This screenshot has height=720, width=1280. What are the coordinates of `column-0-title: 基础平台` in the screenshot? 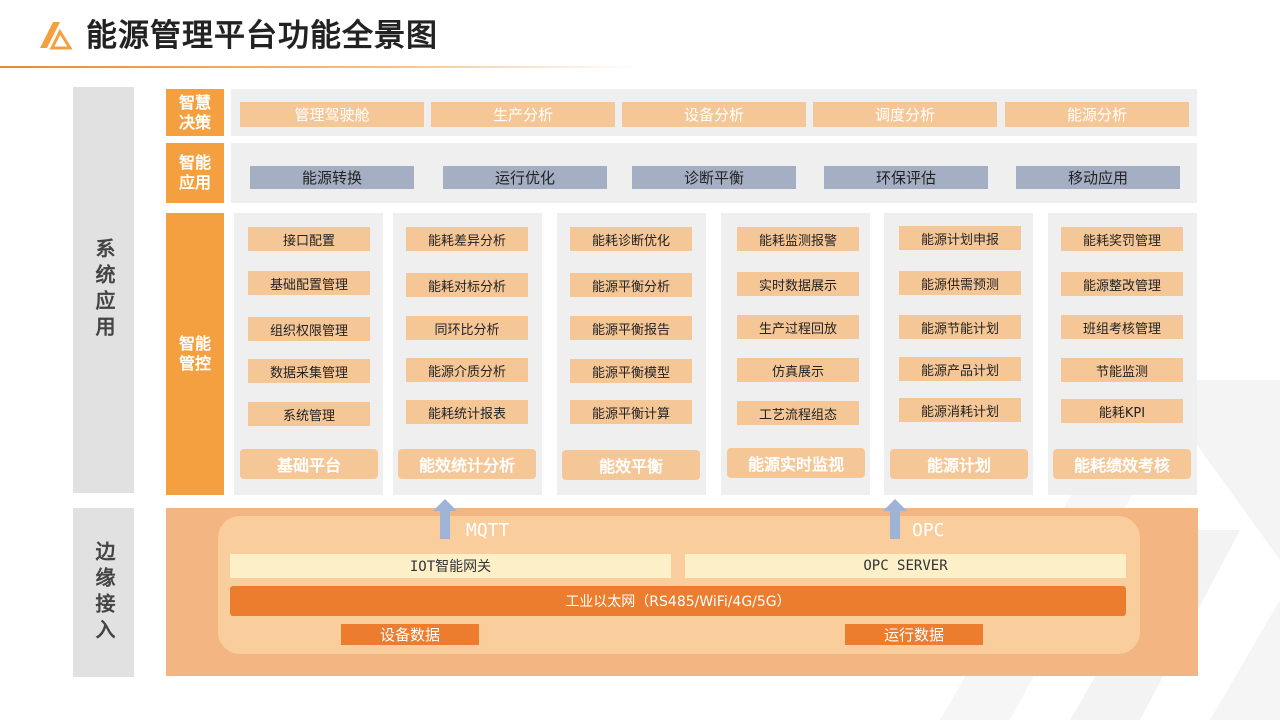 It's located at (309, 464).